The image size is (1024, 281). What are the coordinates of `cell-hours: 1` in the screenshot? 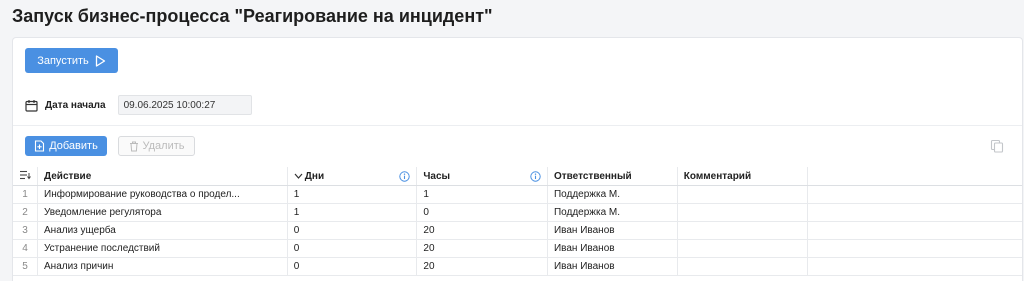 It's located at (482, 194).